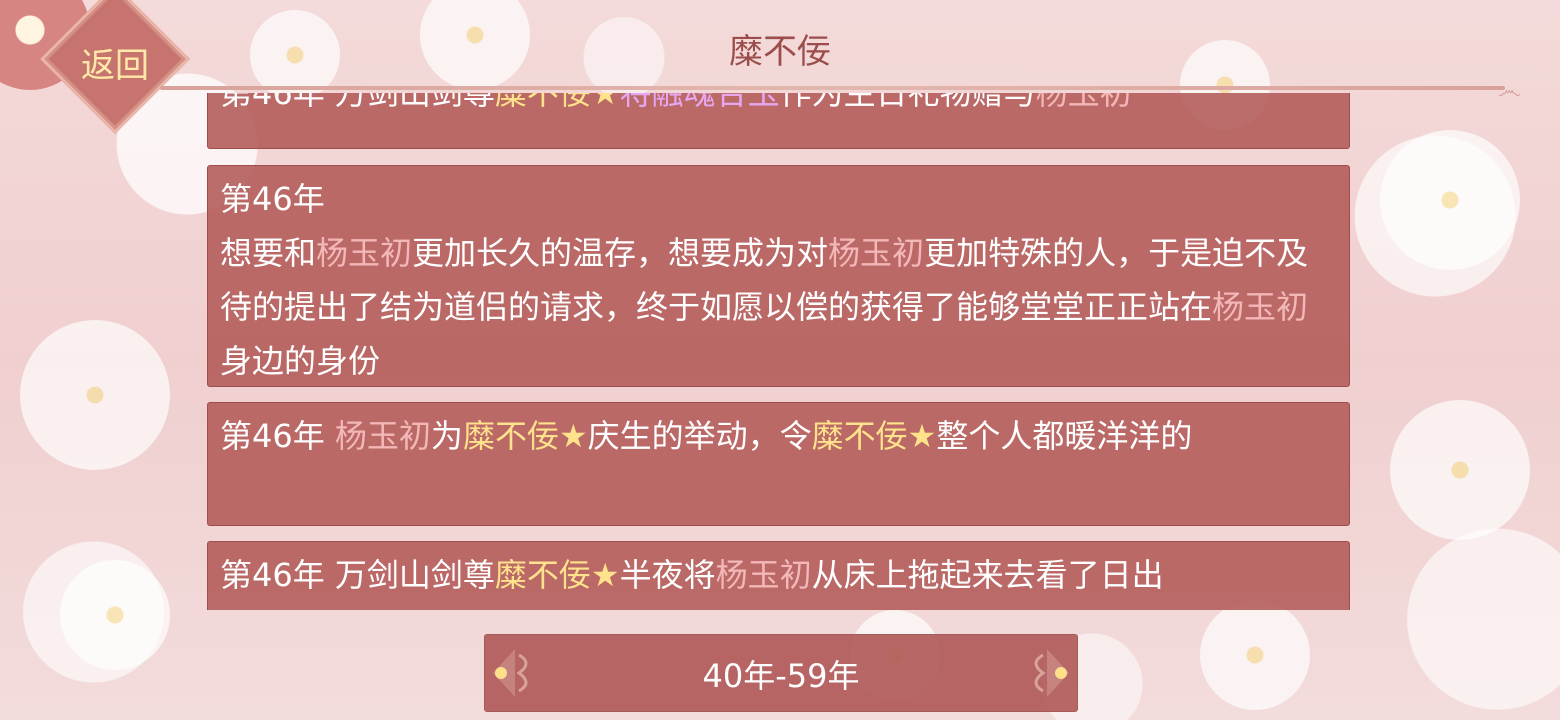  Describe the element at coordinates (300, 361) in the screenshot. I see `entry-text-segment: 身边的身份` at that location.